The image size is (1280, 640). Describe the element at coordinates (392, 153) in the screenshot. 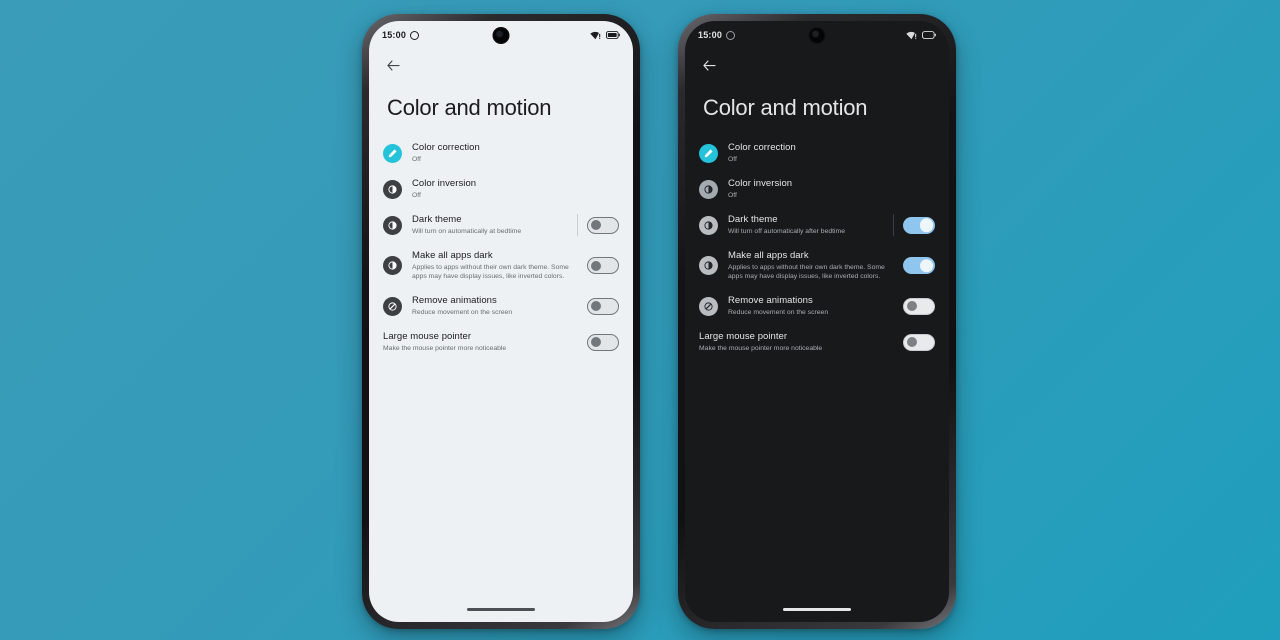

I see `color-correction-icon` at that location.